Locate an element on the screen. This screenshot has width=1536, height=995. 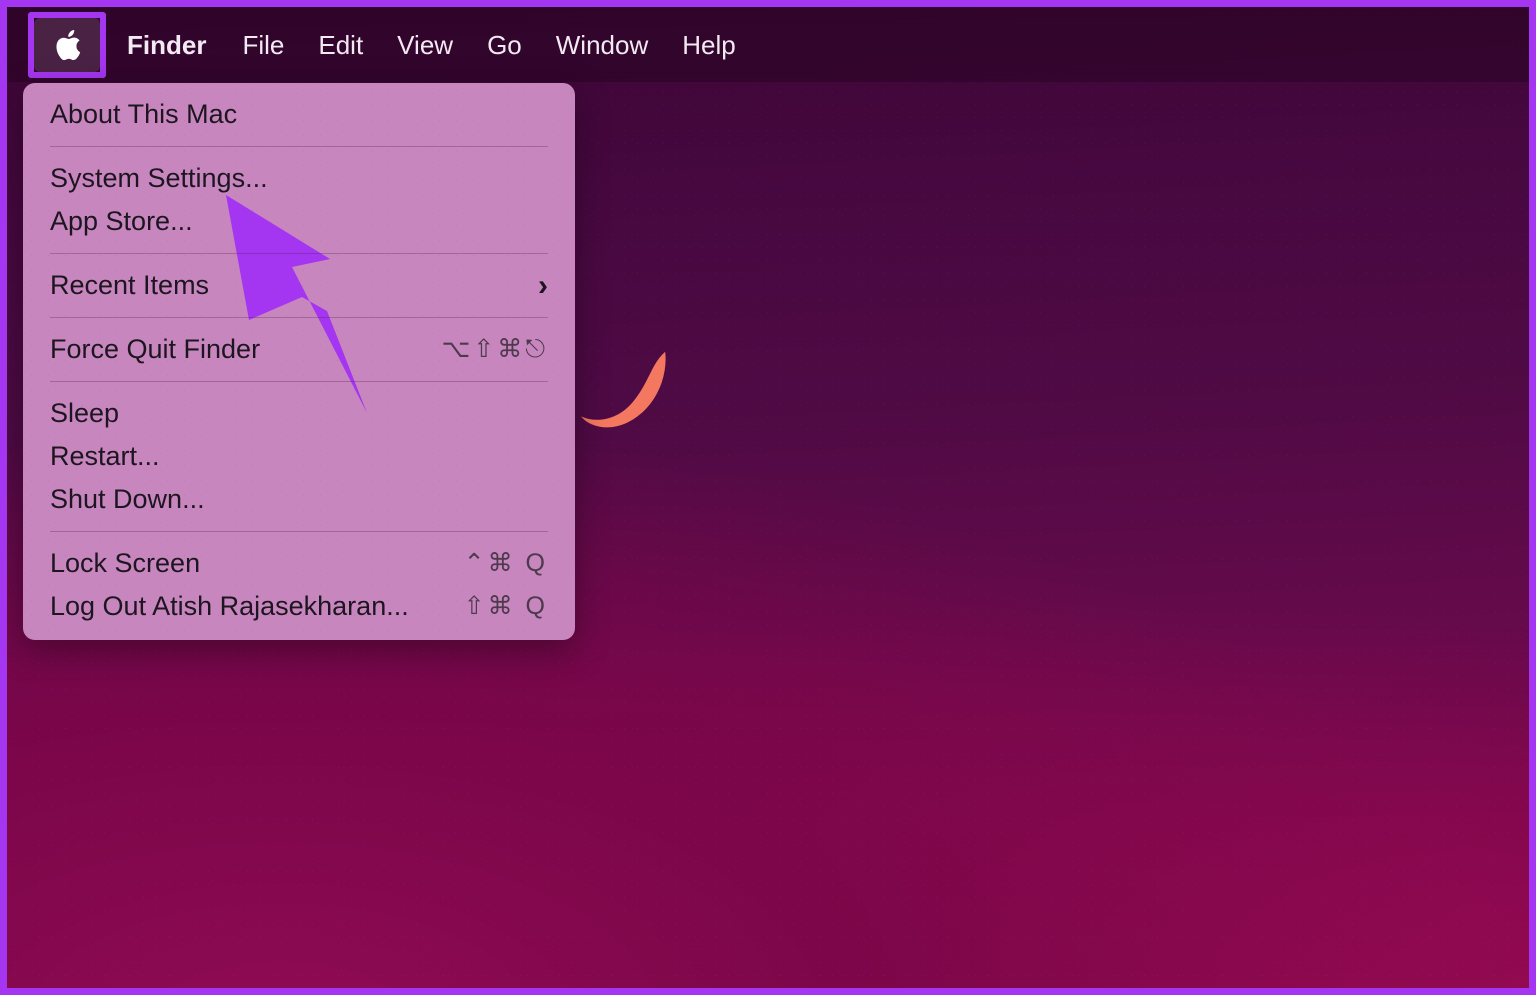
menu-item-lock-screen: Lock Screen ⌃⌘ Q is located at coordinates (299, 563).